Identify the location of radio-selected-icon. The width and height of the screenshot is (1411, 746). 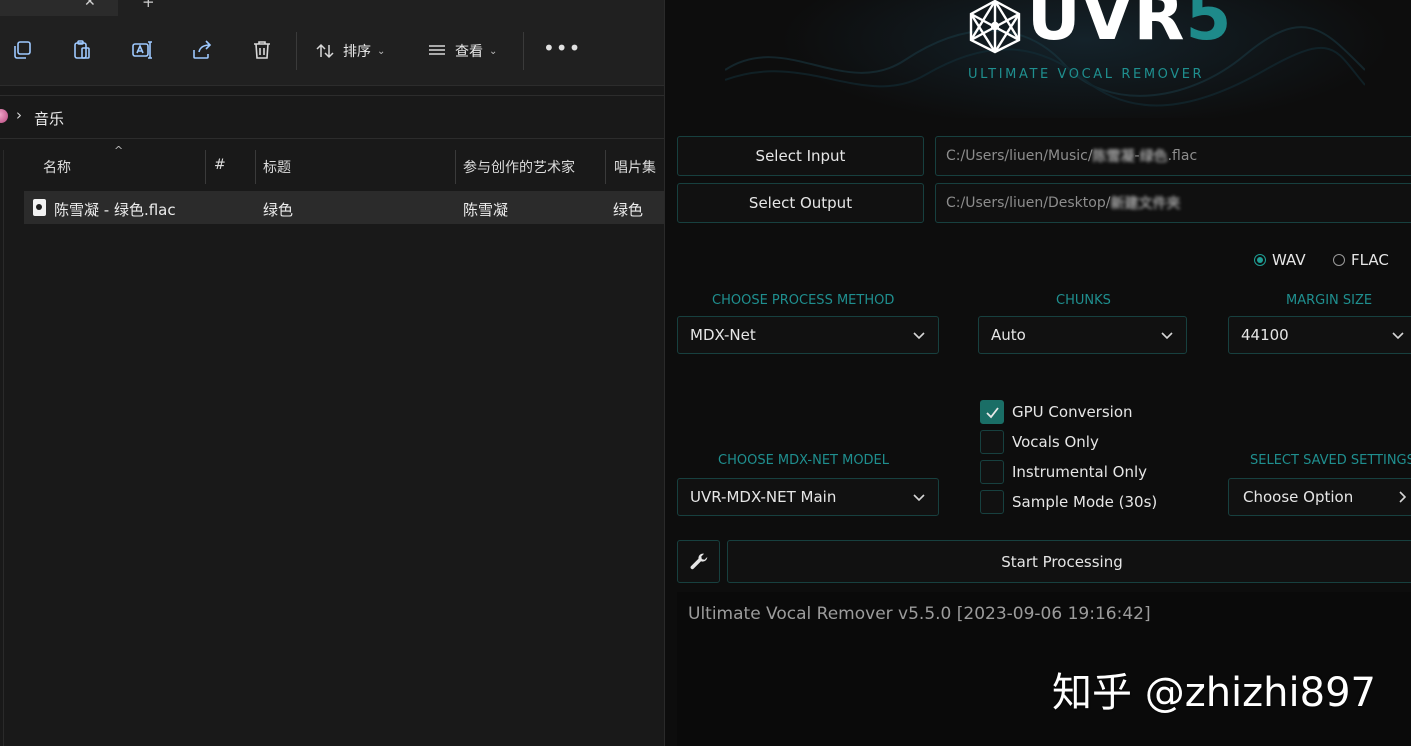
(1260, 260).